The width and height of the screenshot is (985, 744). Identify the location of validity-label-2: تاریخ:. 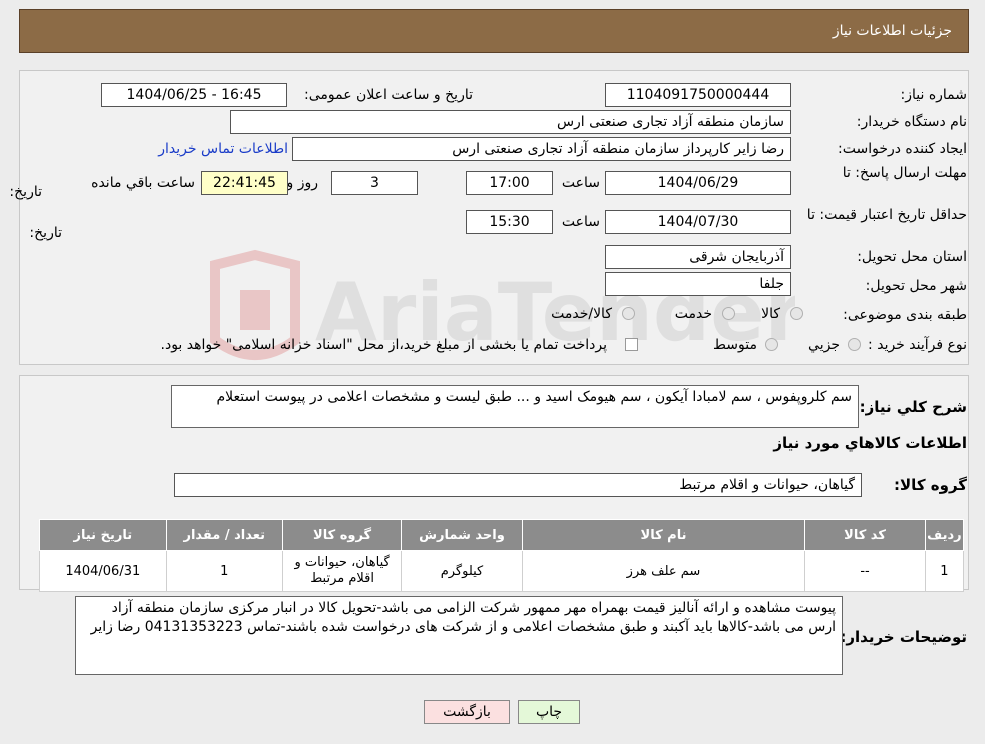
(45, 233).